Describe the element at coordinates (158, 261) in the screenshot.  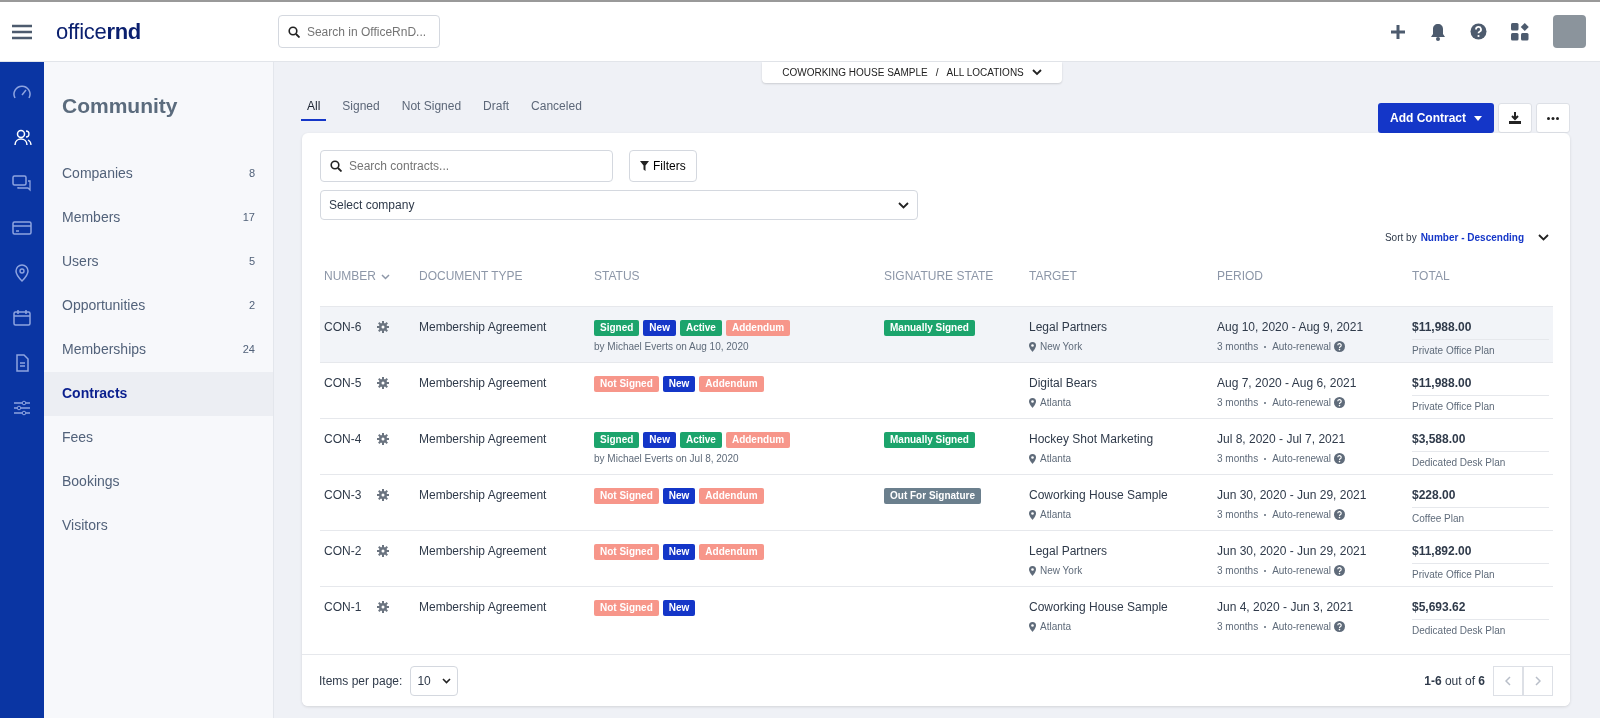
I see `sidebar-item: Users 5` at that location.